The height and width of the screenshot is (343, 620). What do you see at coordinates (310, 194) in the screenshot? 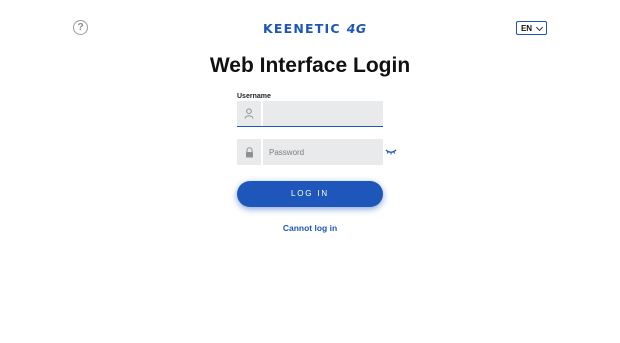
I see `login-button: LOG IN` at bounding box center [310, 194].